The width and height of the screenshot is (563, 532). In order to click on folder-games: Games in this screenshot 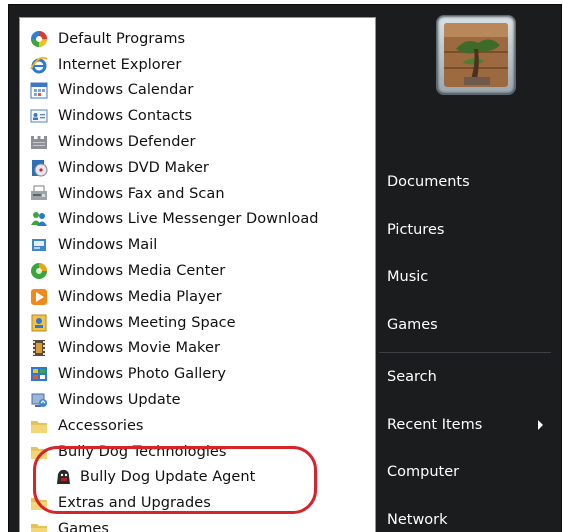, I will do `click(197, 524)`.